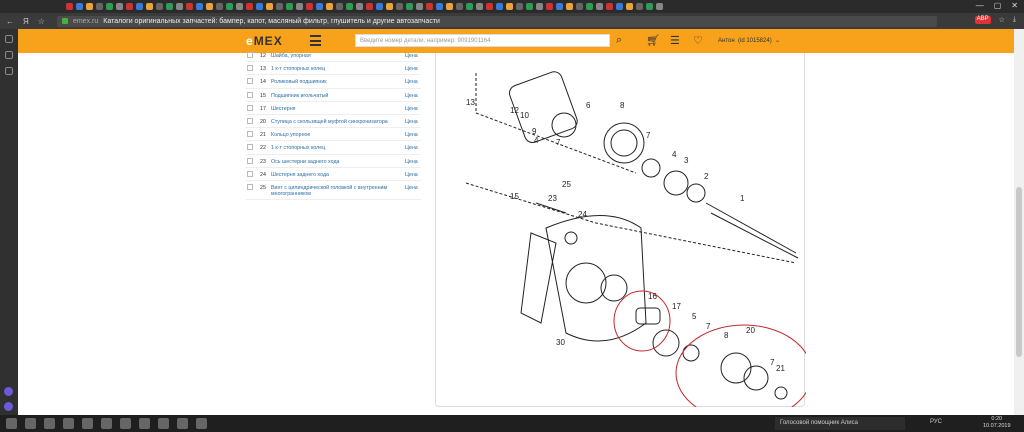  What do you see at coordinates (706, 176) in the screenshot?
I see `diagram-callout: 2` at bounding box center [706, 176].